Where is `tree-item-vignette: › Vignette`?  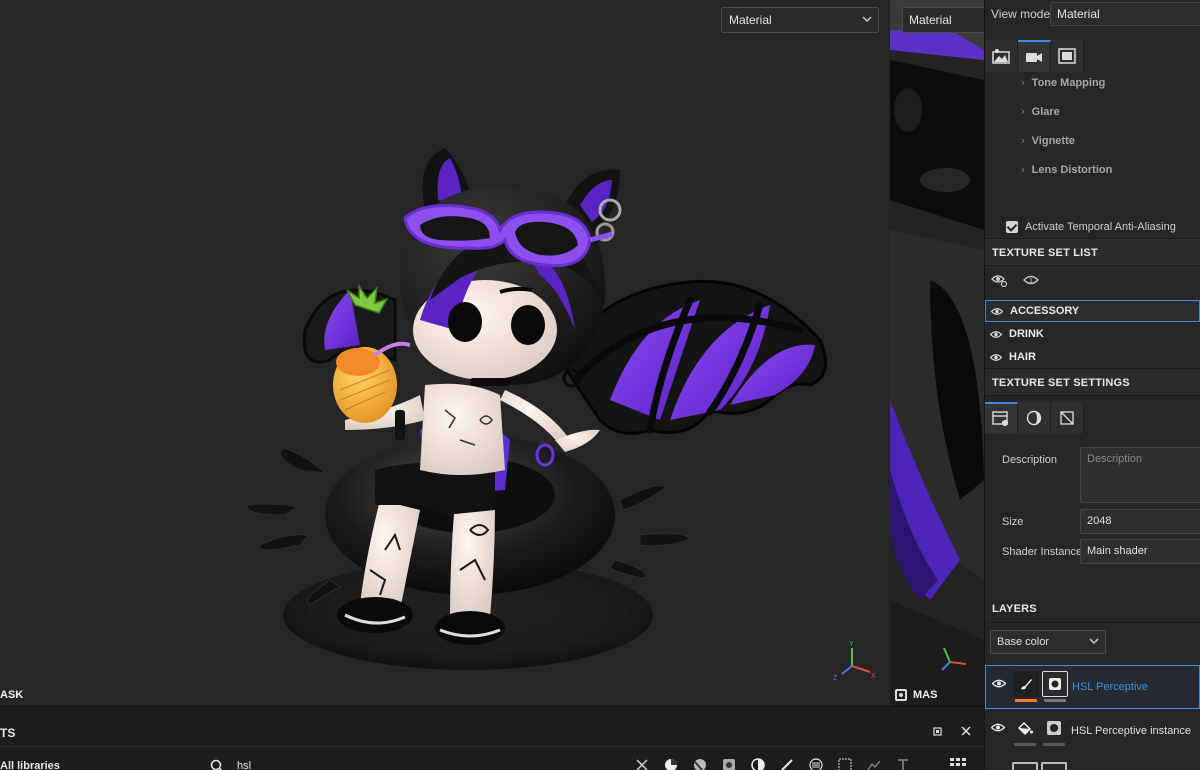 tree-item-vignette: › Vignette is located at coordinates (1048, 141).